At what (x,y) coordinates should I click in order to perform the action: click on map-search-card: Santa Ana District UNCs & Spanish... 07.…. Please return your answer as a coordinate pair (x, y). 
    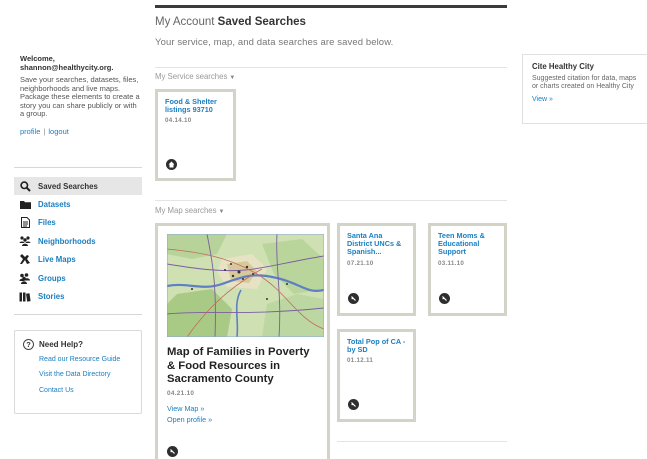
    Looking at the image, I should click on (376, 269).